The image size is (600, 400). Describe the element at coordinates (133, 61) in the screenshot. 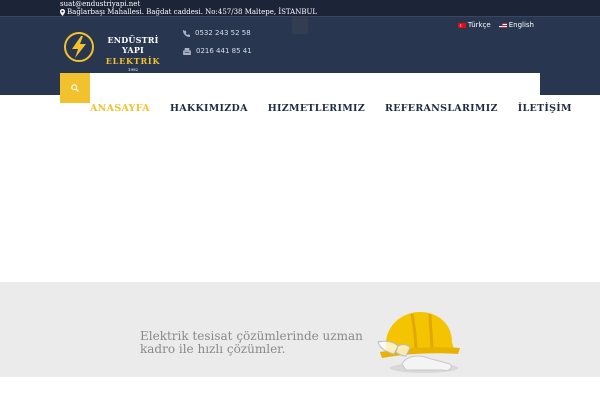

I see `logo-line-2: ELEKTRİK` at that location.